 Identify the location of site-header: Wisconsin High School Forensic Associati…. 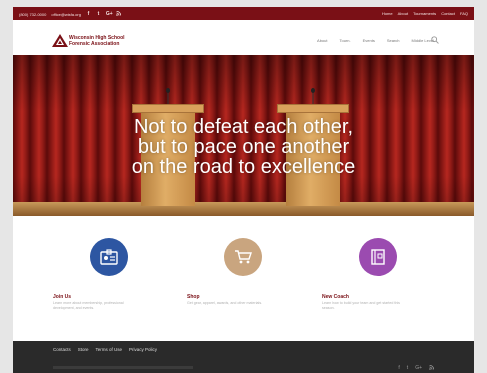
(243, 38).